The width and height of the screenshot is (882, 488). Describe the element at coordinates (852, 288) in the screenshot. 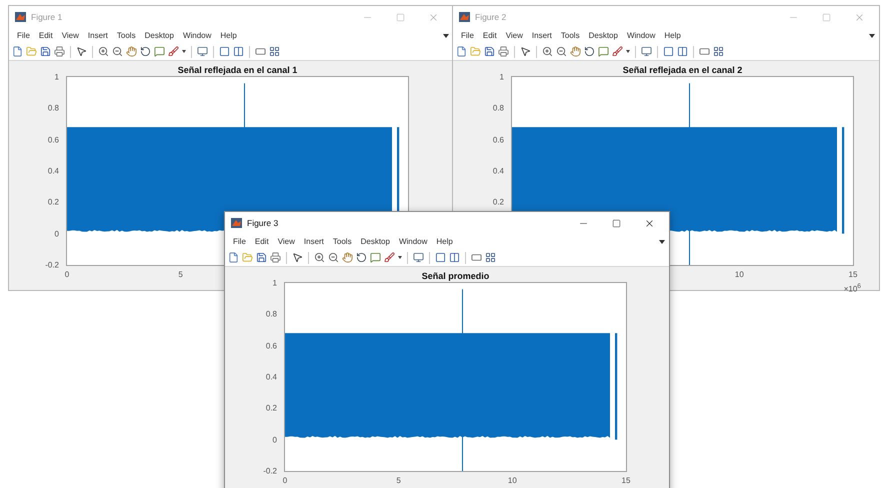

I see `axis-exponent: ×10$^{6}$` at that location.